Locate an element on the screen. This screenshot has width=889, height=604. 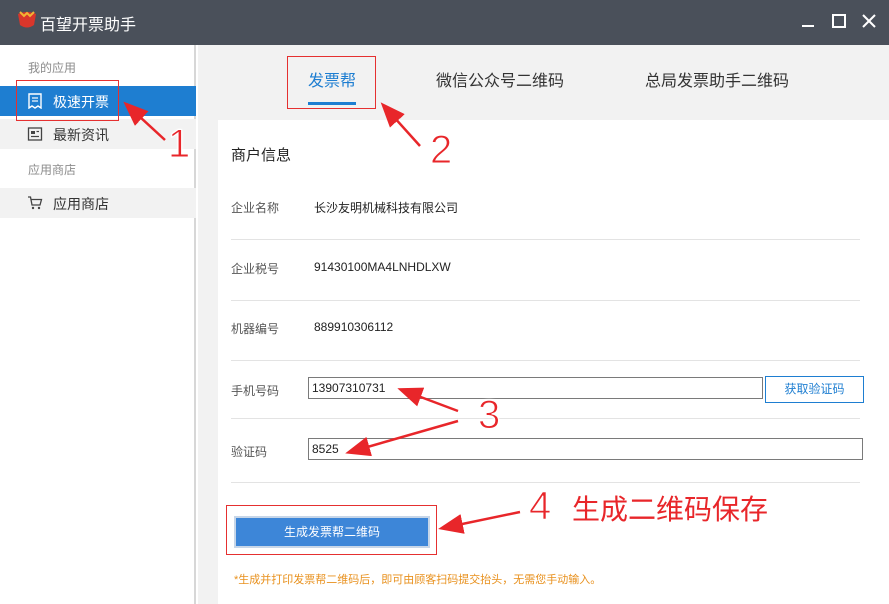
tip-text: *生成并打印发票帮二维码后，即可由顾客扫码提交抬头，无需您手动输入。 is located at coordinates (418, 580).